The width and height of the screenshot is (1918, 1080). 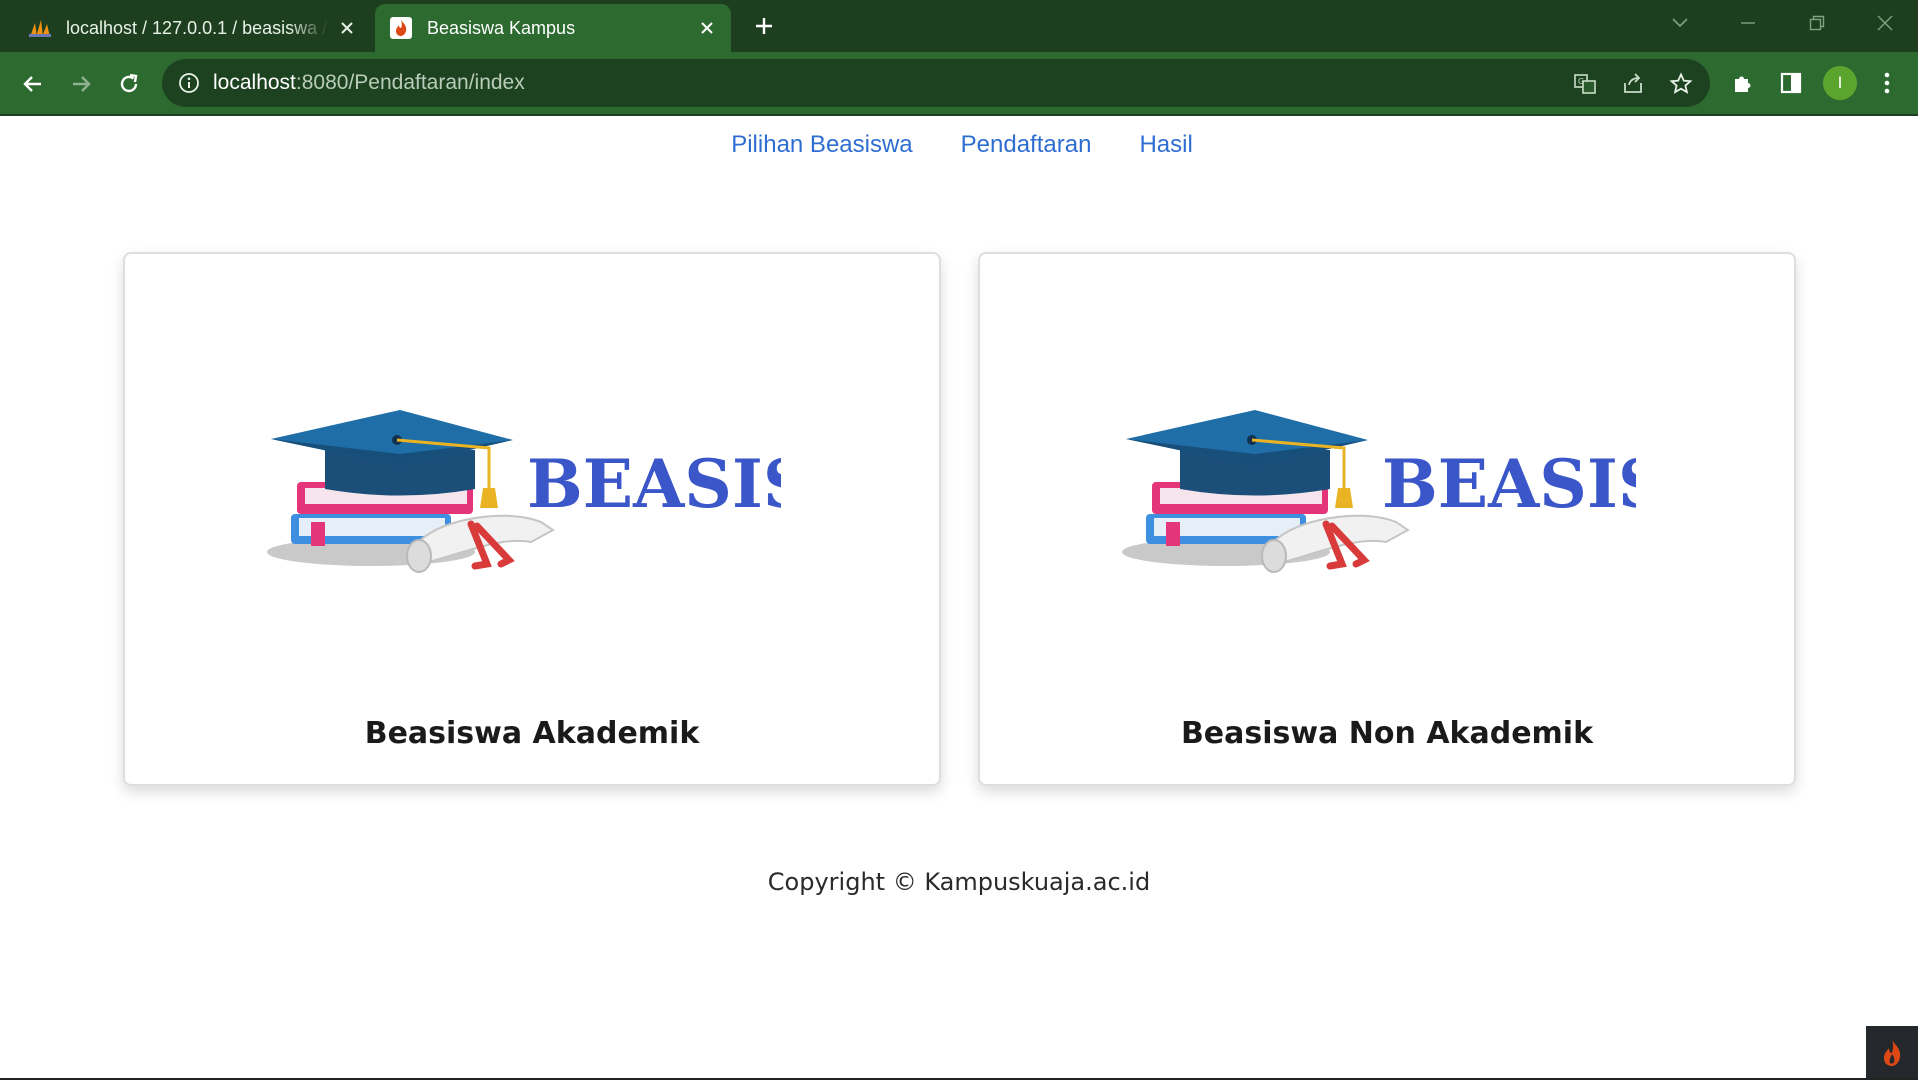 What do you see at coordinates (40, 28) in the screenshot?
I see `phpmyadmin-icon` at bounding box center [40, 28].